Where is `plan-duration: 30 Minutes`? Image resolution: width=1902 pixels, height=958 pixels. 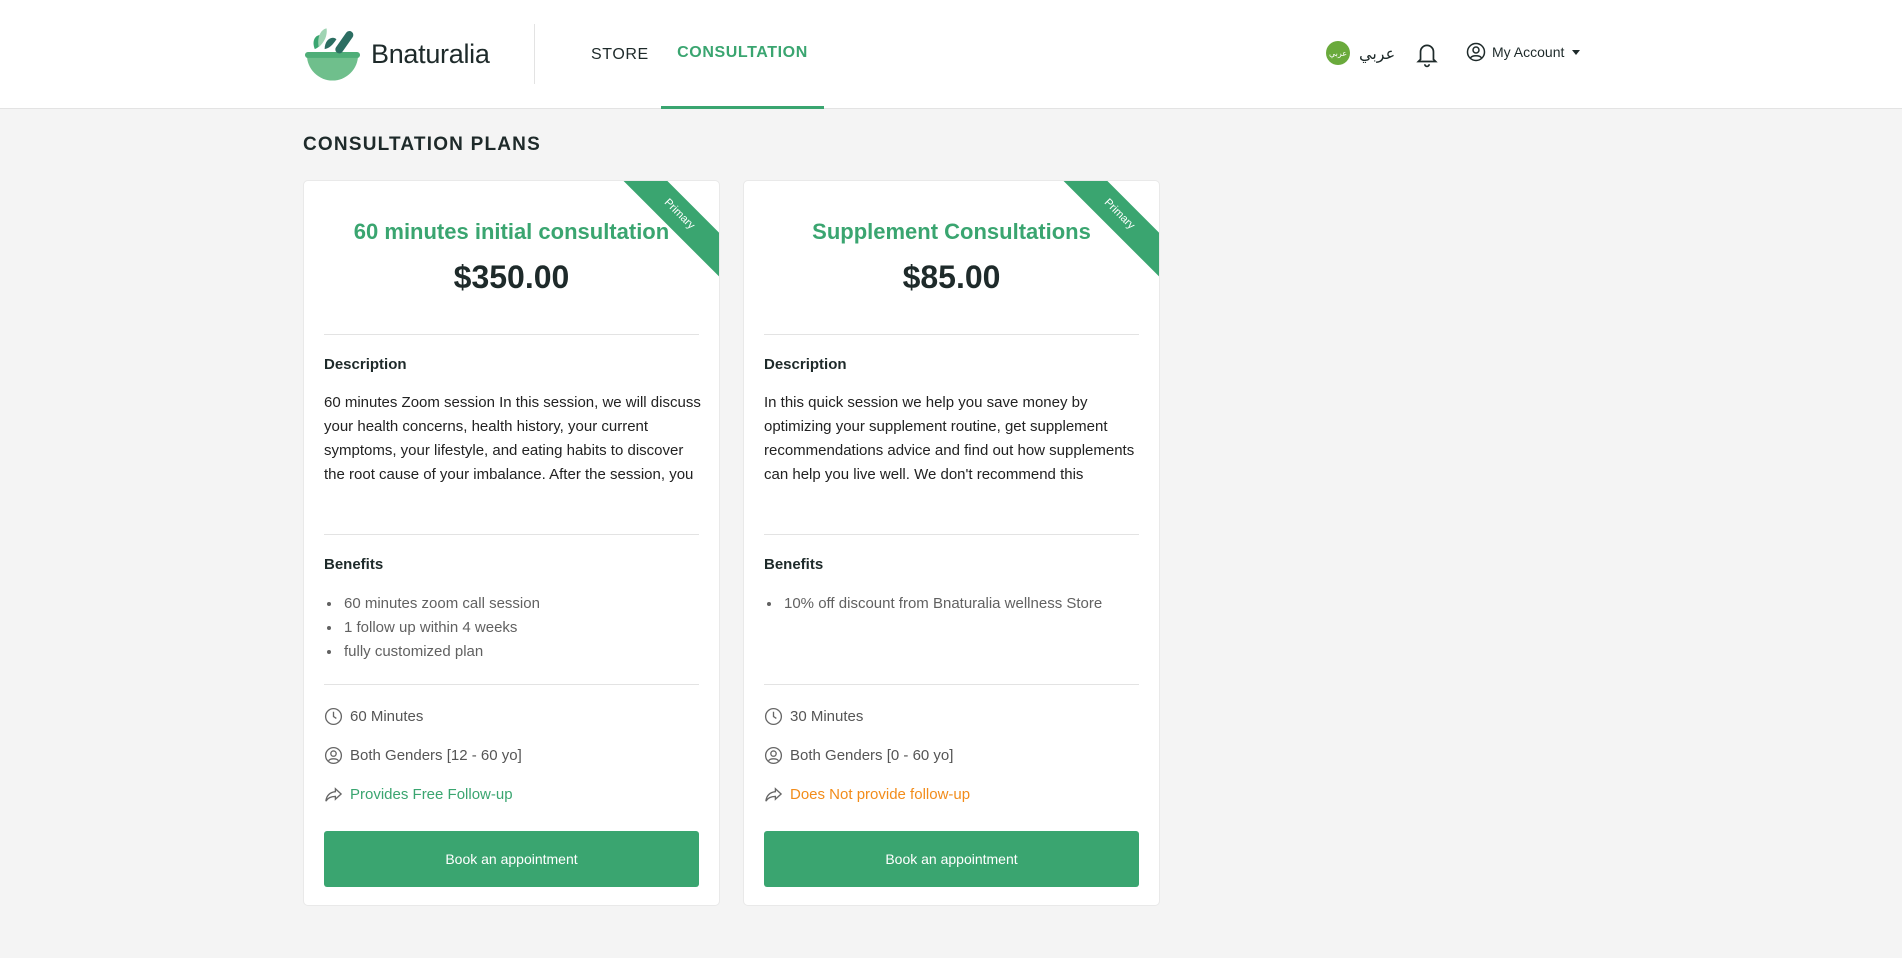 plan-duration: 30 Minutes is located at coordinates (813, 716).